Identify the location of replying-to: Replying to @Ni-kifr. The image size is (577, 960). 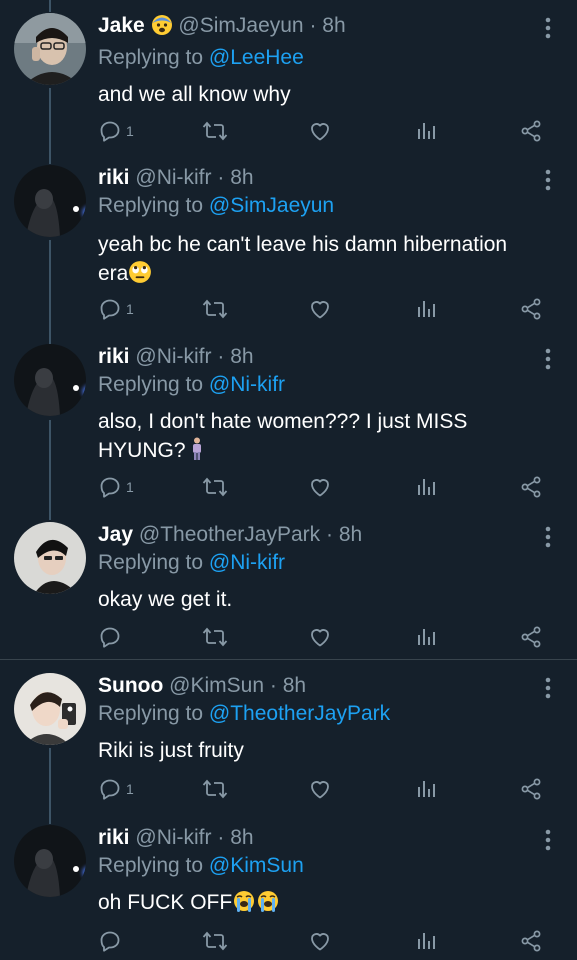
(317, 563).